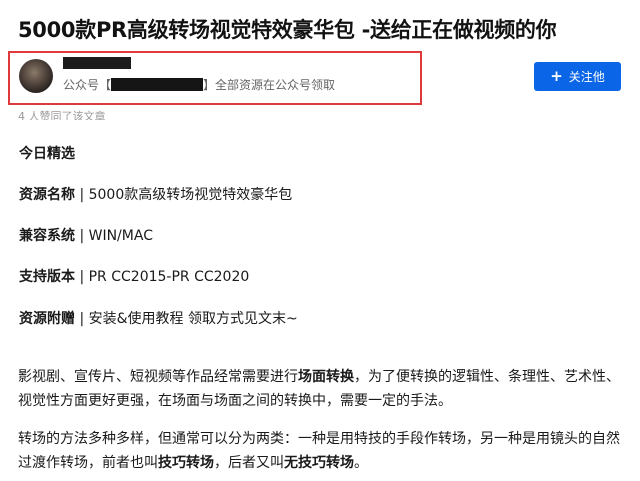 This screenshot has width=640, height=481. What do you see at coordinates (47, 195) in the screenshot?
I see `resource-name-label: 资源名称` at bounding box center [47, 195].